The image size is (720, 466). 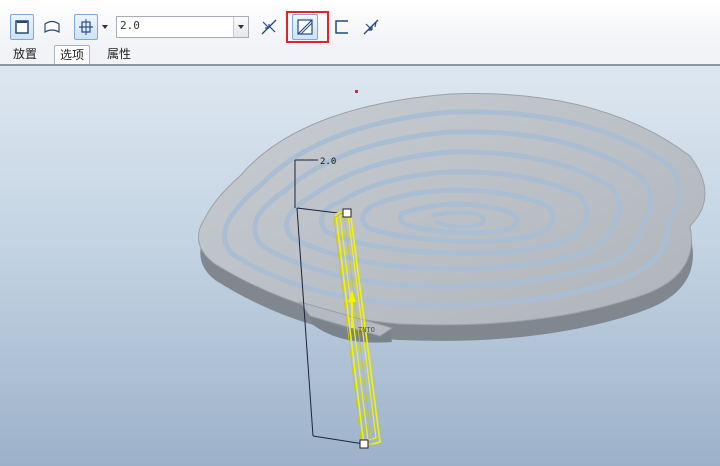 I want to click on dashboard-tabs: 放置 选项 属性, so click(x=360, y=54).